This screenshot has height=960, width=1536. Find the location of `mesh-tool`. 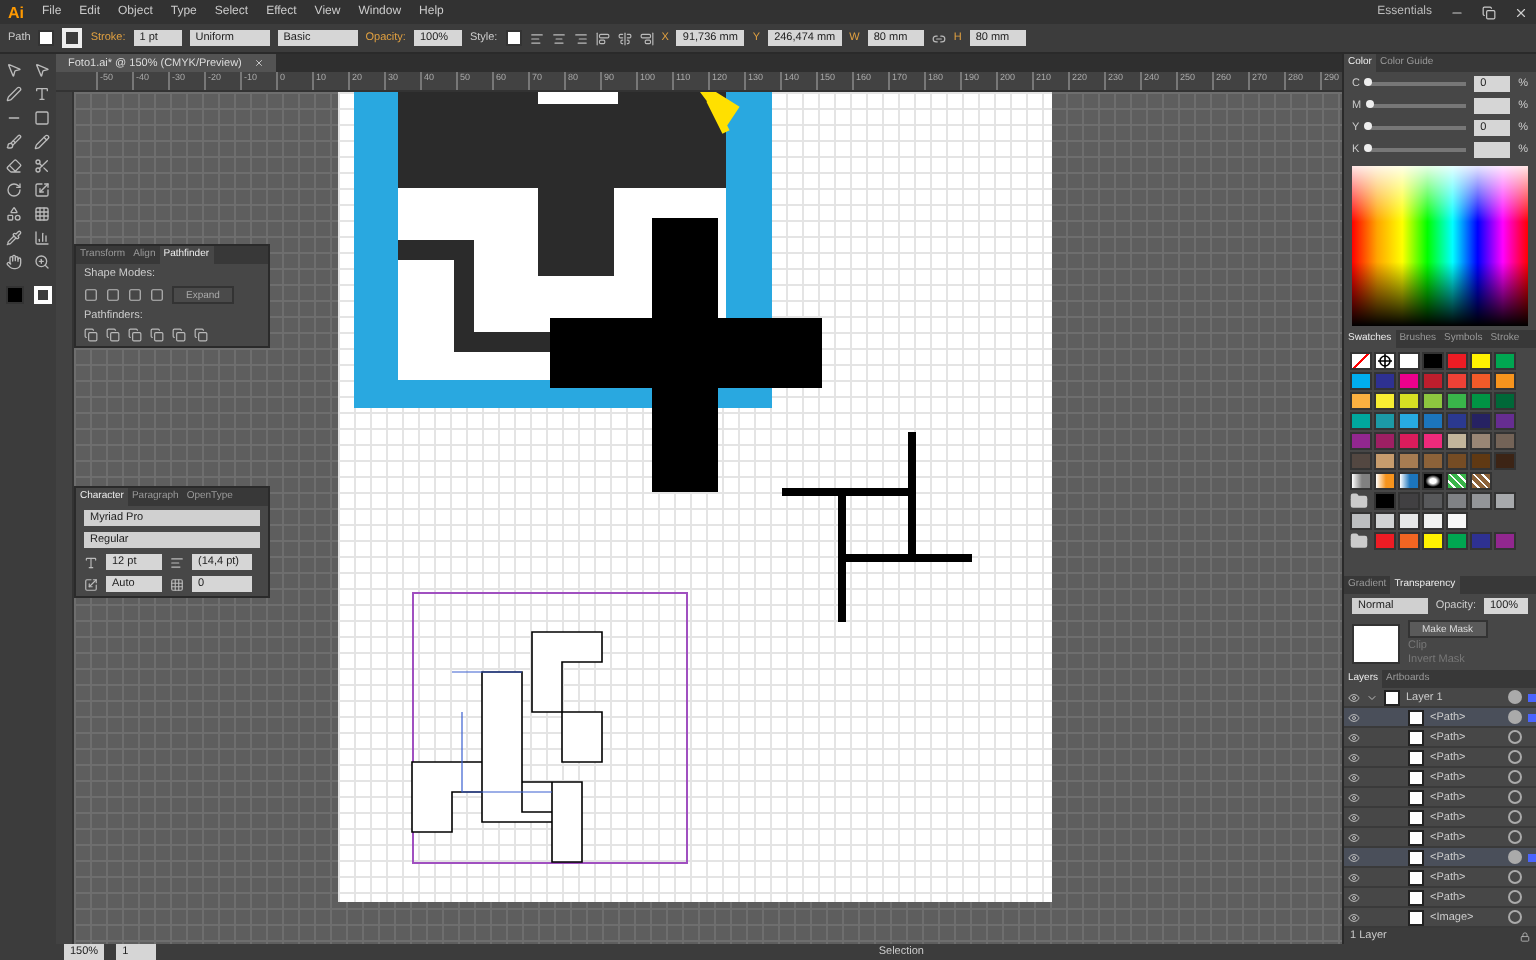

mesh-tool is located at coordinates (42, 214).